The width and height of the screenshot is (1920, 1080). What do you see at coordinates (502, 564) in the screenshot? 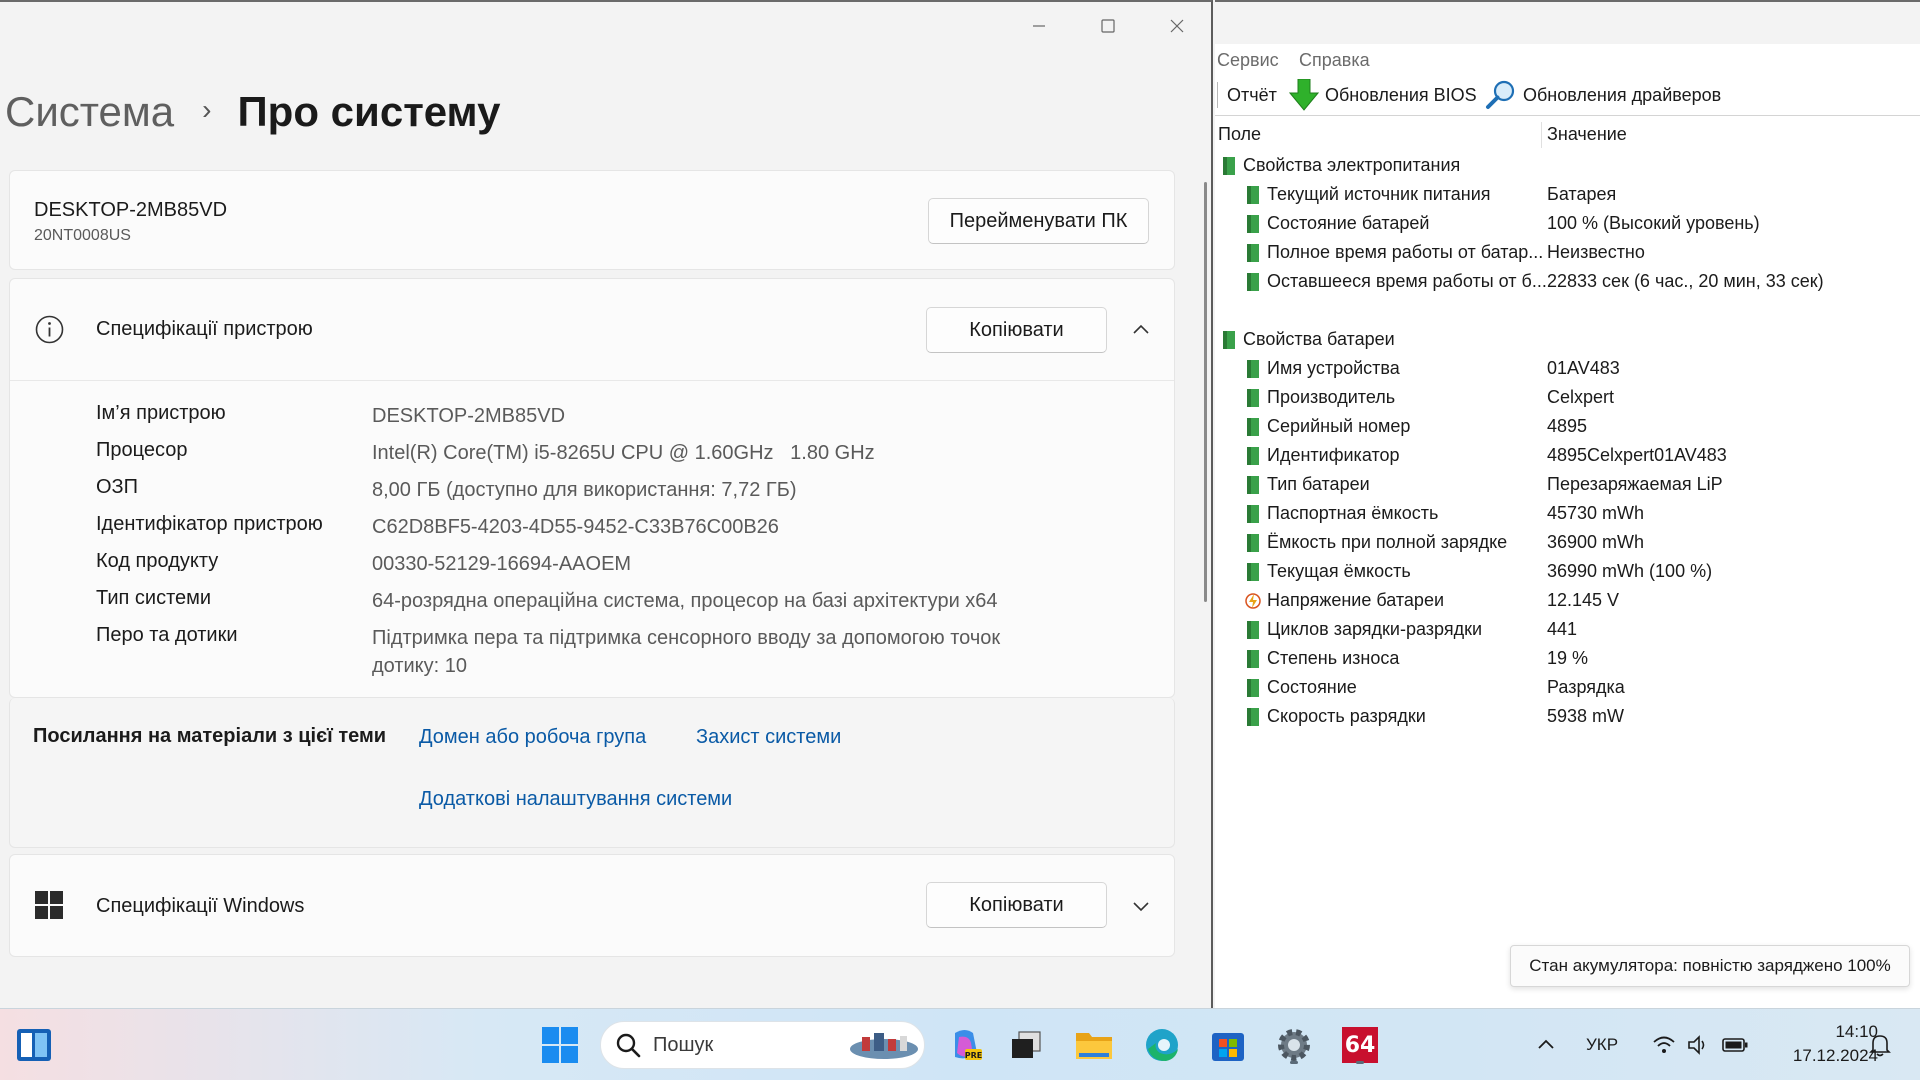
I see `spec-value: 00330-52129-16694-AAOEM` at bounding box center [502, 564].